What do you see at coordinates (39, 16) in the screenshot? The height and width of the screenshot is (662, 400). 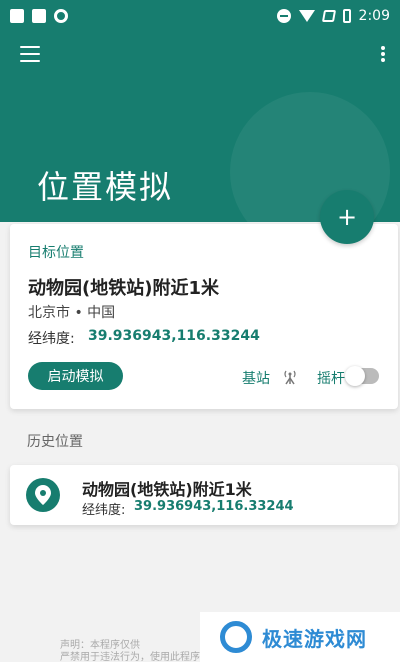 I see `notification-icon` at bounding box center [39, 16].